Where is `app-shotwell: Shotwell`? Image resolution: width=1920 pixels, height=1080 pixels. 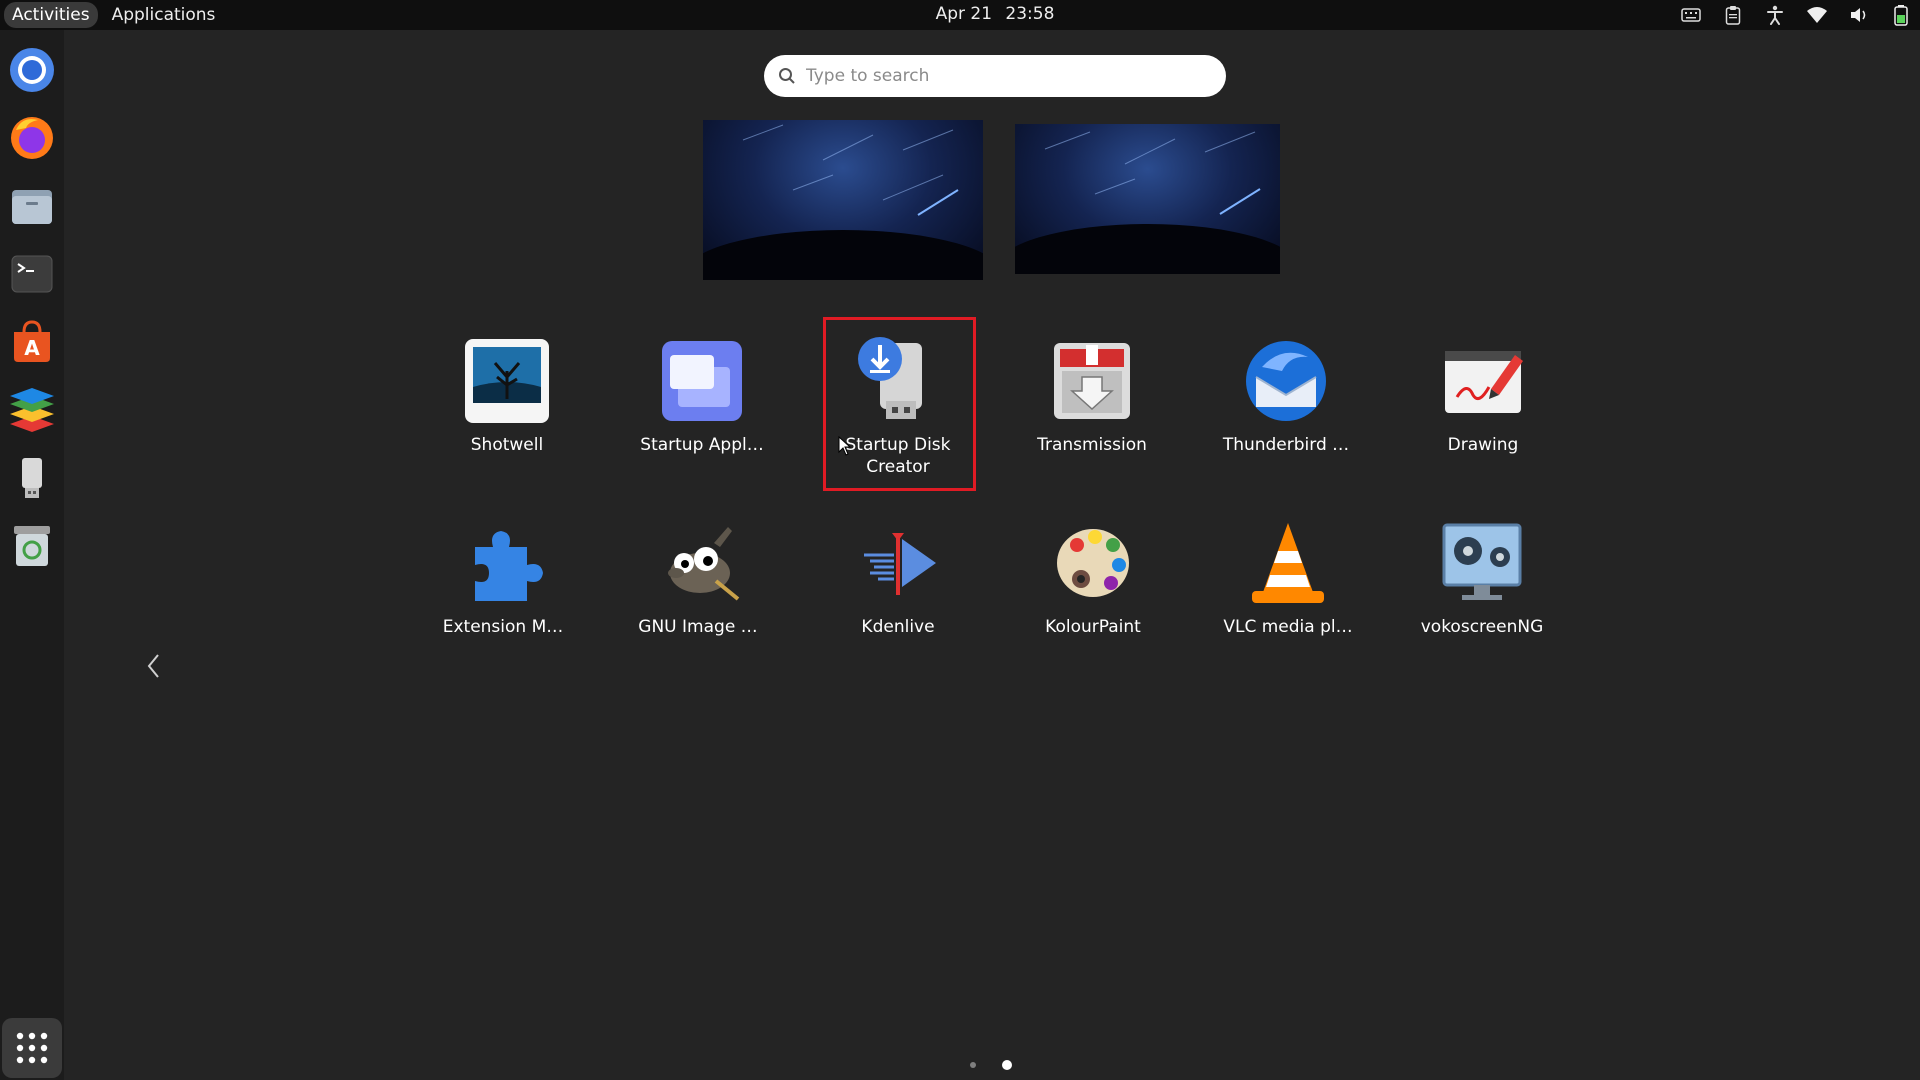 app-shotwell: Shotwell is located at coordinates (507, 410).